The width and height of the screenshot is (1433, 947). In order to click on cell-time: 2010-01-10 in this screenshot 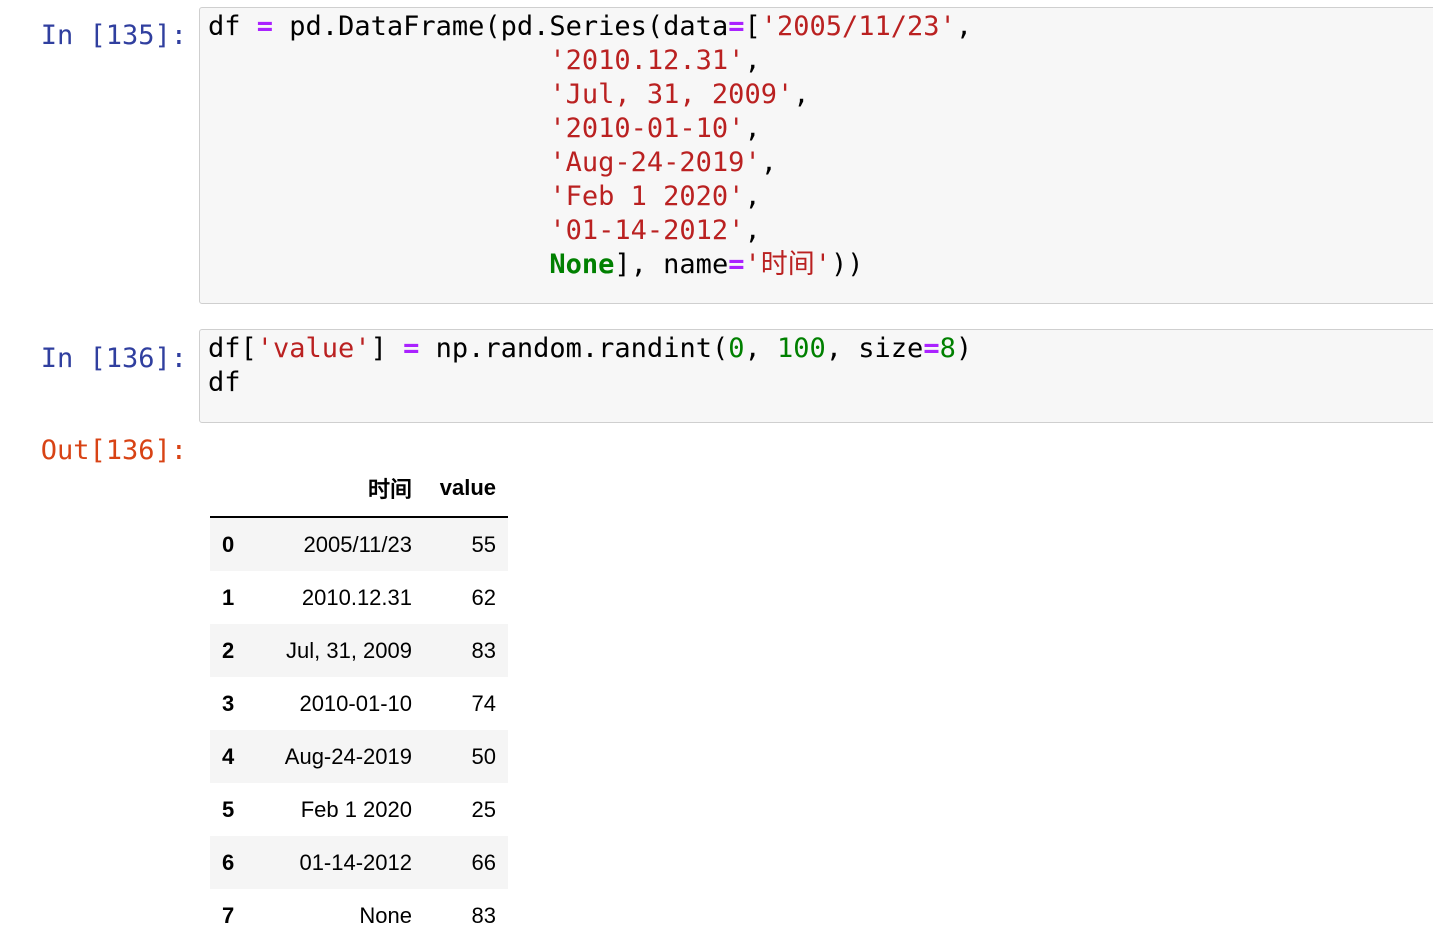, I will do `click(355, 703)`.